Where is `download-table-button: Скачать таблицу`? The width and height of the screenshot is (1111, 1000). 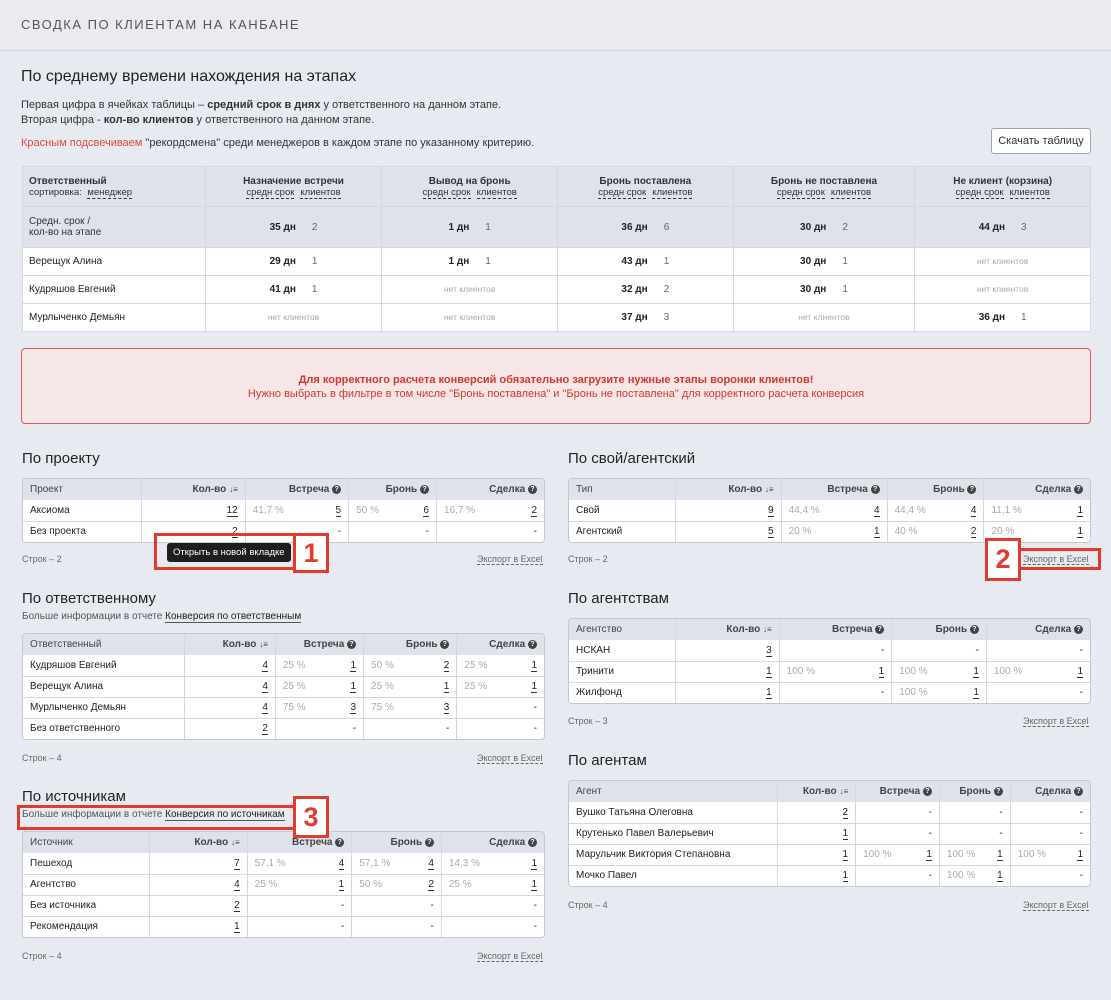
download-table-button: Скачать таблицу is located at coordinates (1041, 141).